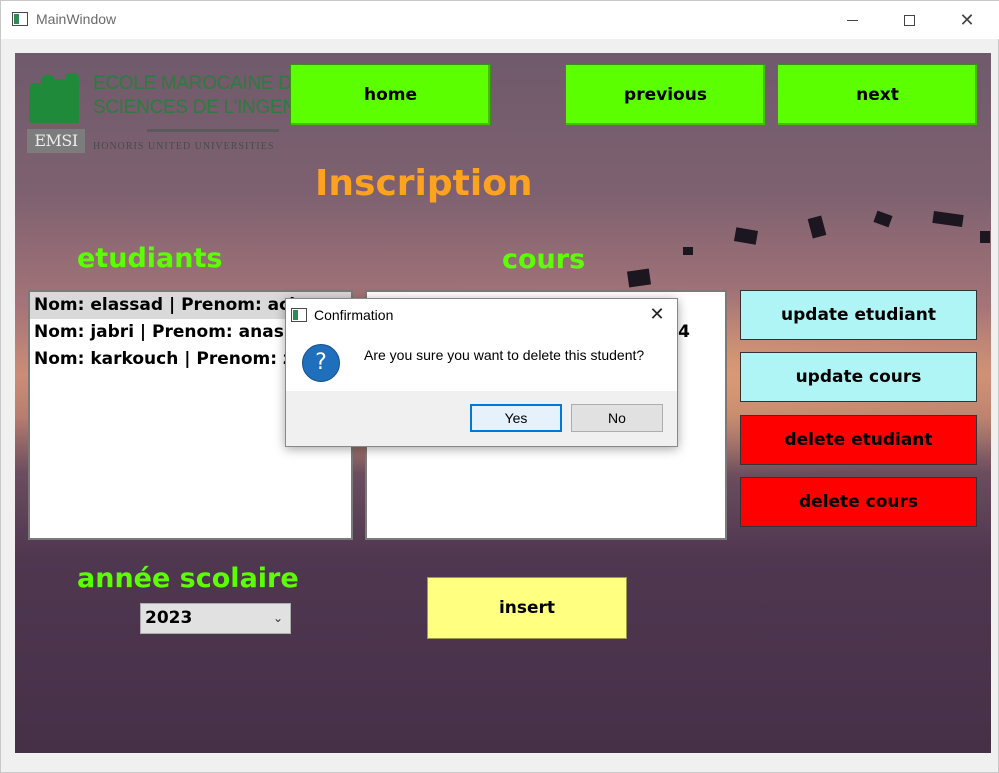 This screenshot has width=999, height=773. What do you see at coordinates (354, 315) in the screenshot?
I see `dialog-title: Confirmation` at bounding box center [354, 315].